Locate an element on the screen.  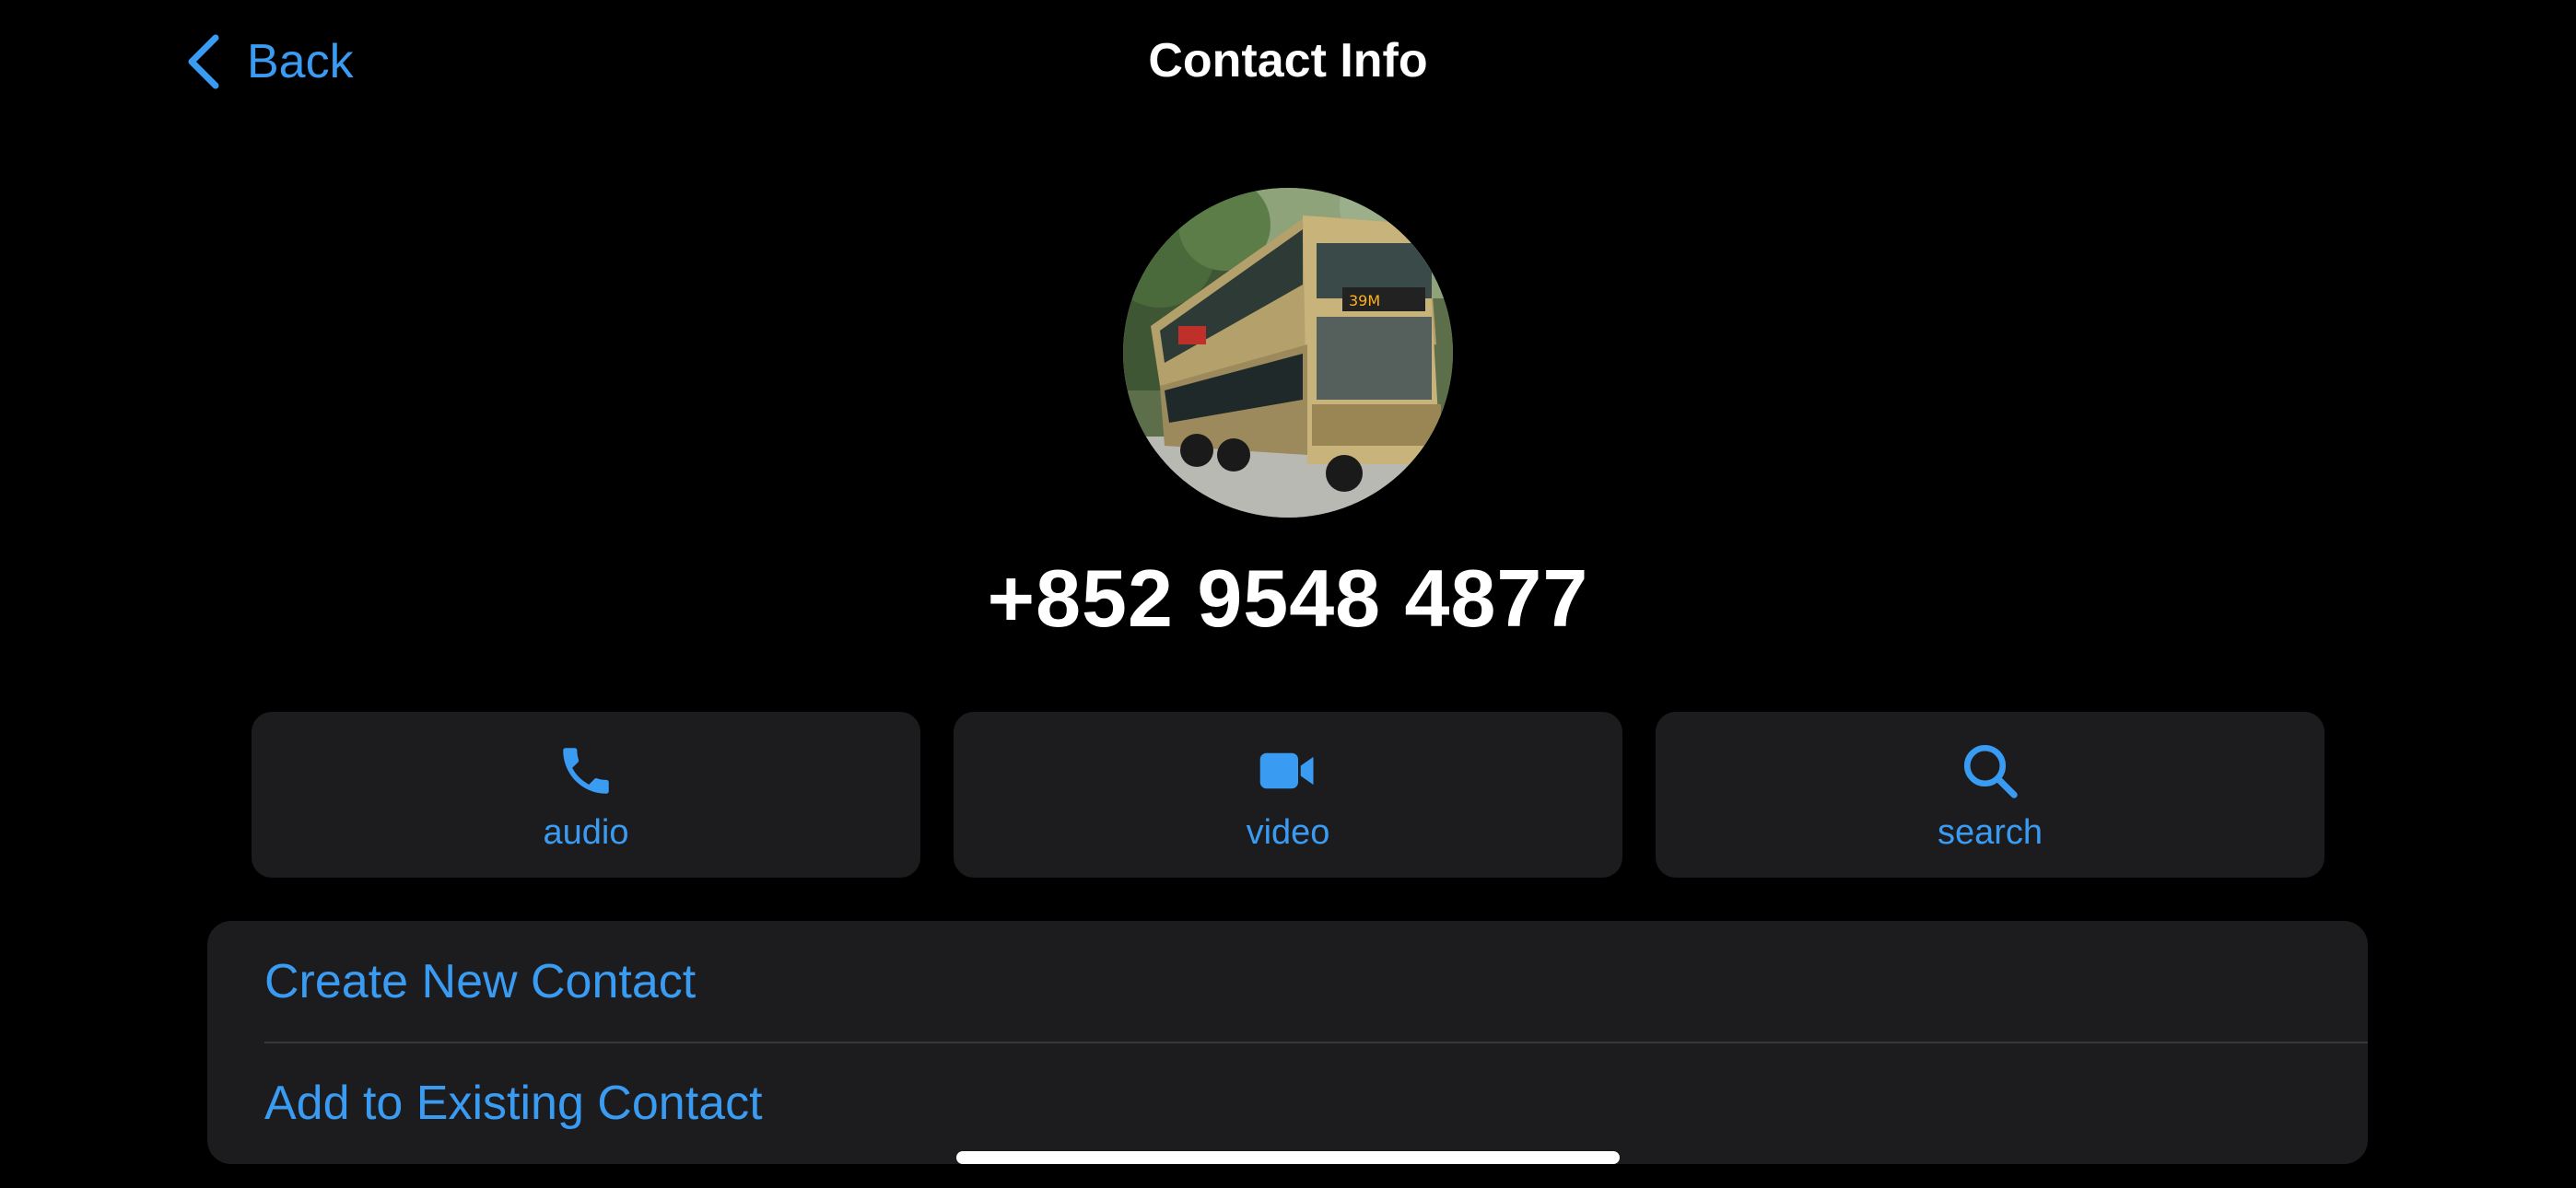
audio-call-button: audio is located at coordinates (586, 795).